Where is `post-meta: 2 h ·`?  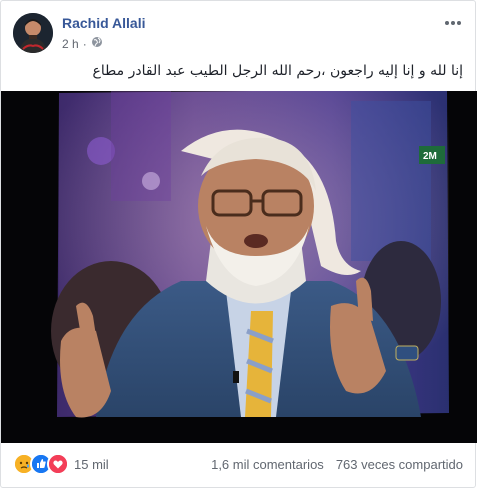
post-meta: 2 h · is located at coordinates (82, 43).